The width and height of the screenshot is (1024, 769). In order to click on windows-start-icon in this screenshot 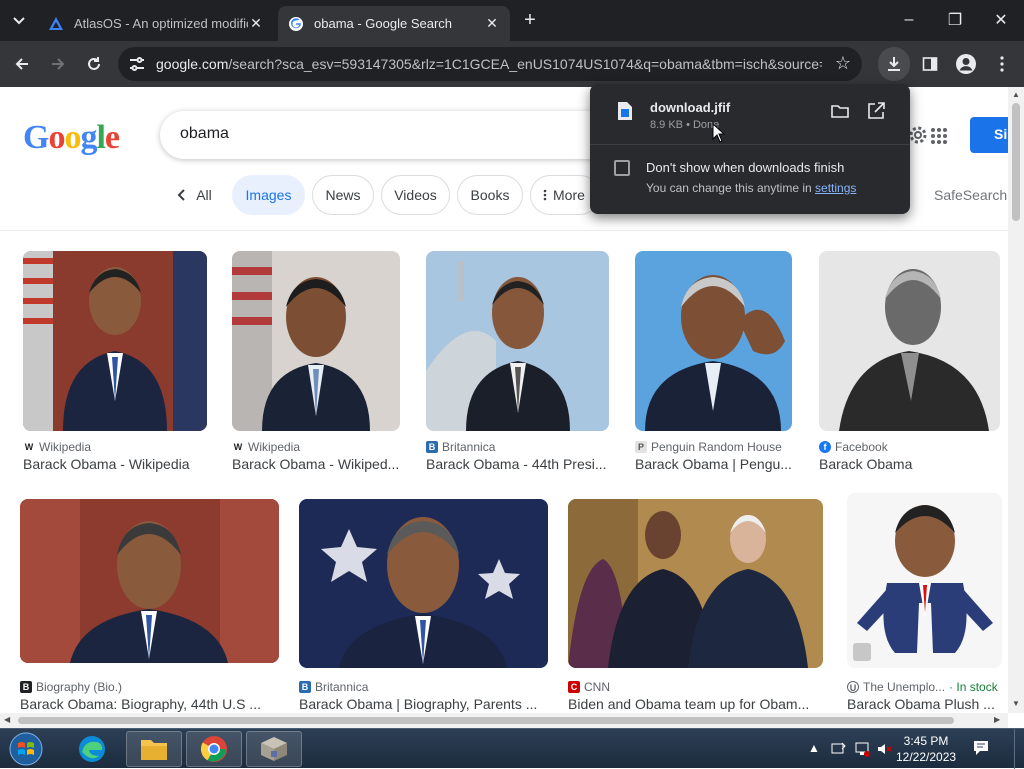, I will do `click(26, 749)`.